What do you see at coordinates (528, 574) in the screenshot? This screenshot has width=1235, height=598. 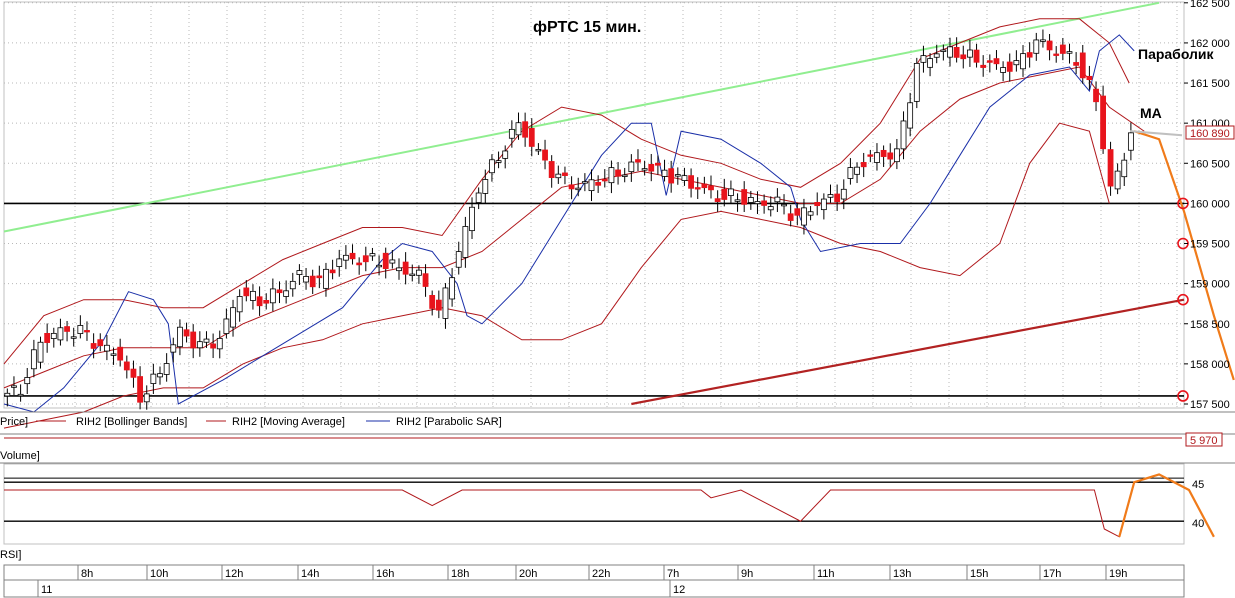 I see `hour-label: 20h` at bounding box center [528, 574].